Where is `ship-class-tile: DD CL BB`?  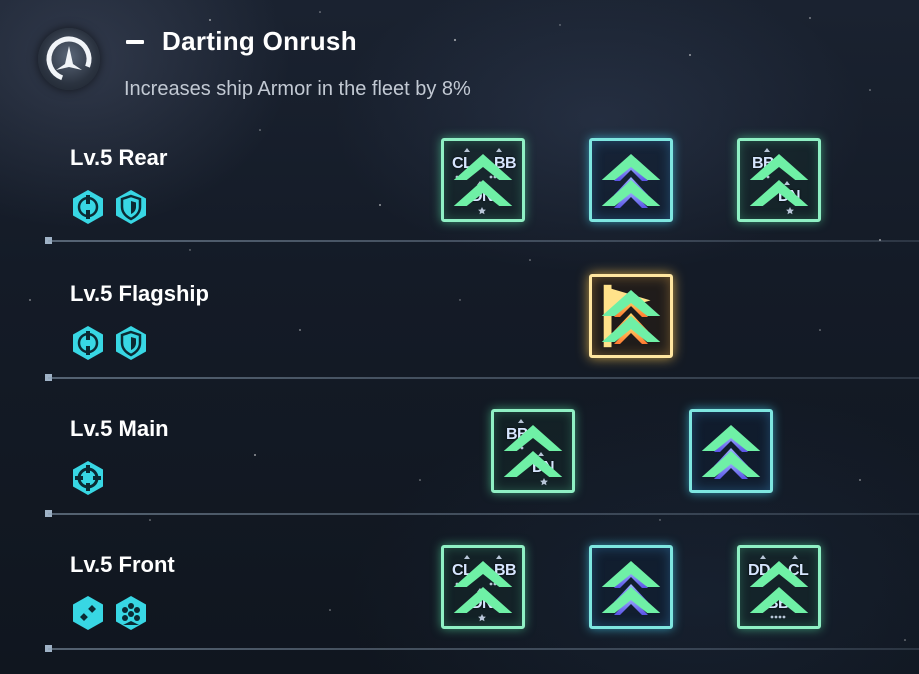 ship-class-tile: DD CL BB is located at coordinates (779, 587).